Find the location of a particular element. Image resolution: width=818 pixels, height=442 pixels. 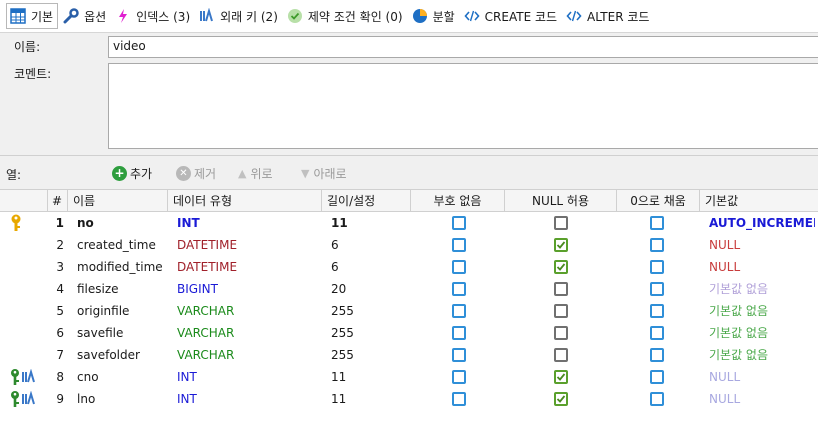

cell-num: 6 is located at coordinates (56, 333).